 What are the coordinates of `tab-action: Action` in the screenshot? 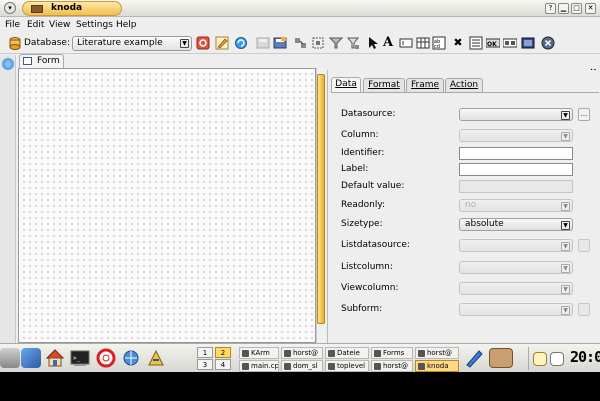 It's located at (464, 85).